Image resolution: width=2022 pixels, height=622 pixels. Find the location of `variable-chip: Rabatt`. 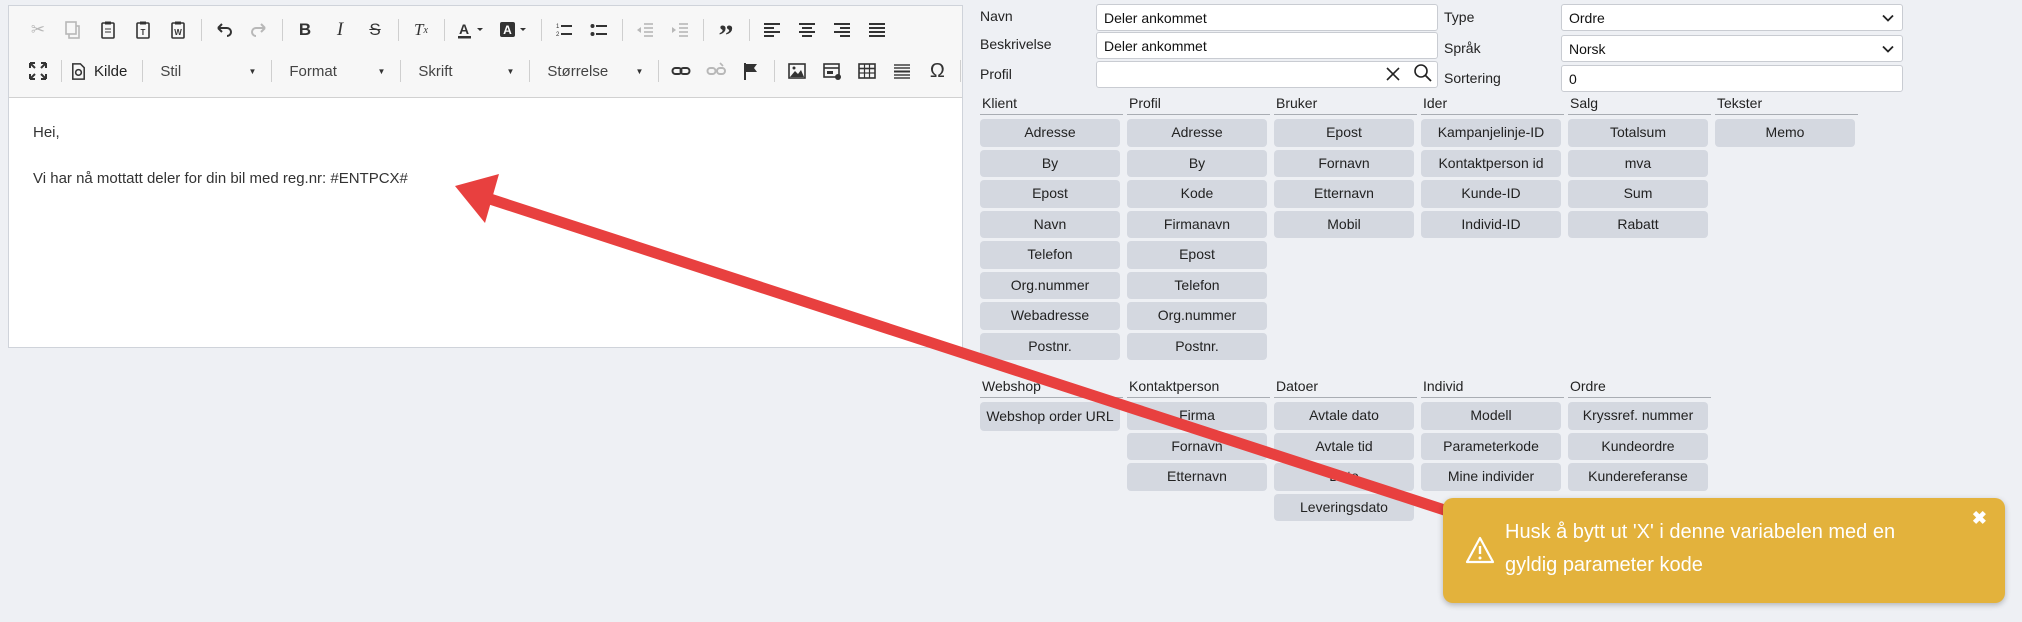

variable-chip: Rabatt is located at coordinates (1638, 224).